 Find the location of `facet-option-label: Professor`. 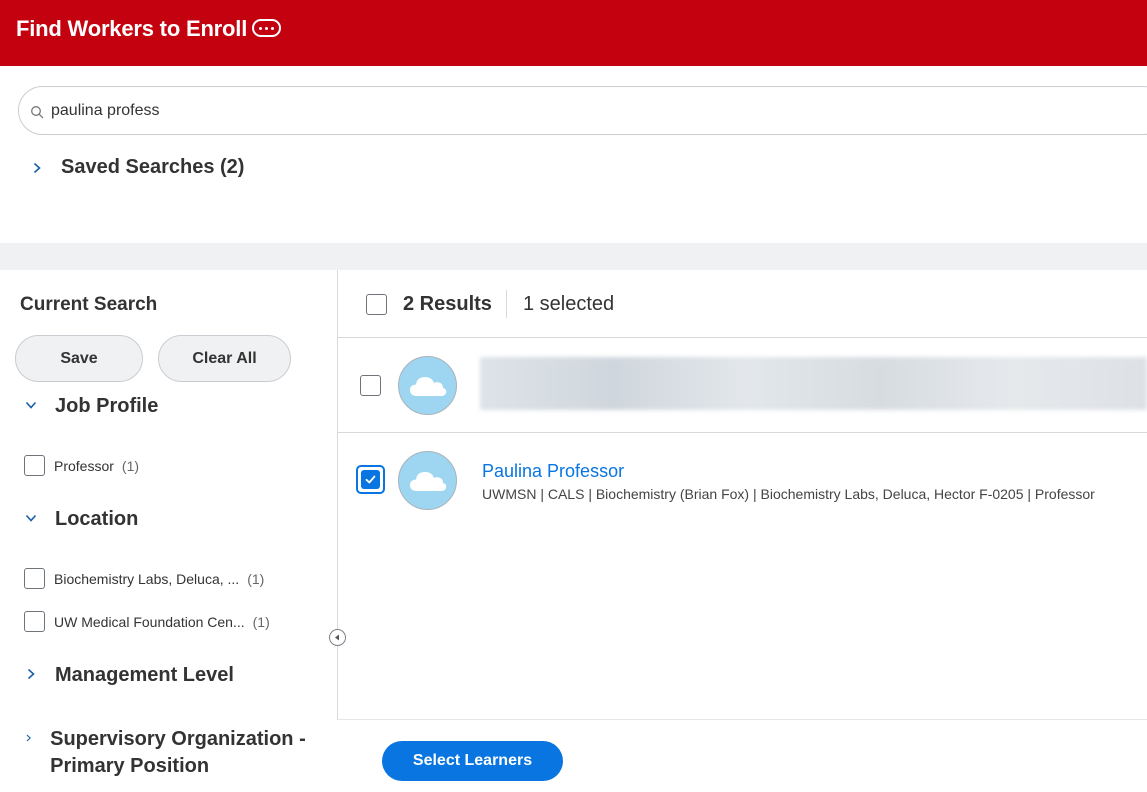

facet-option-label: Professor is located at coordinates (84, 465).